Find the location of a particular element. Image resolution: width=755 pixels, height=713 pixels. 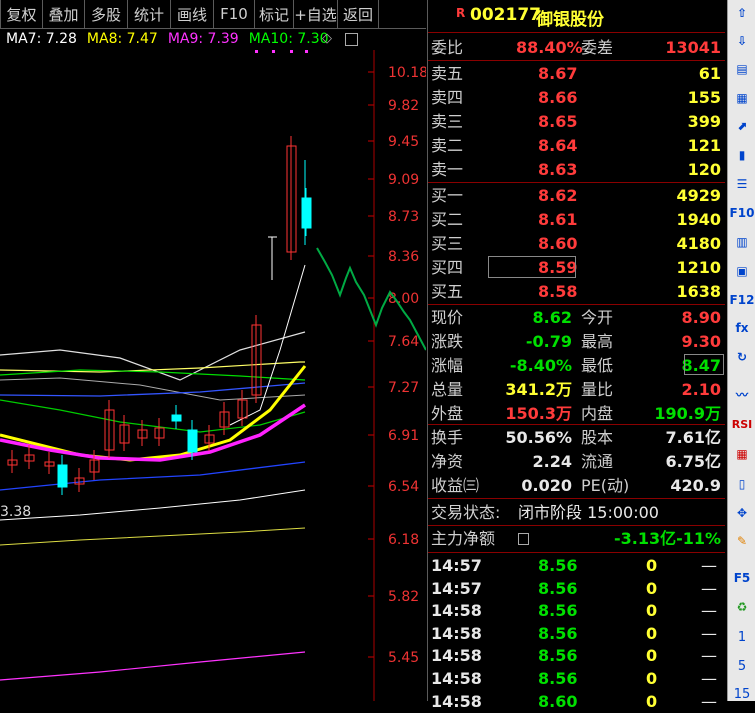

up-arrow-icon: ⇧ is located at coordinates (742, 13).